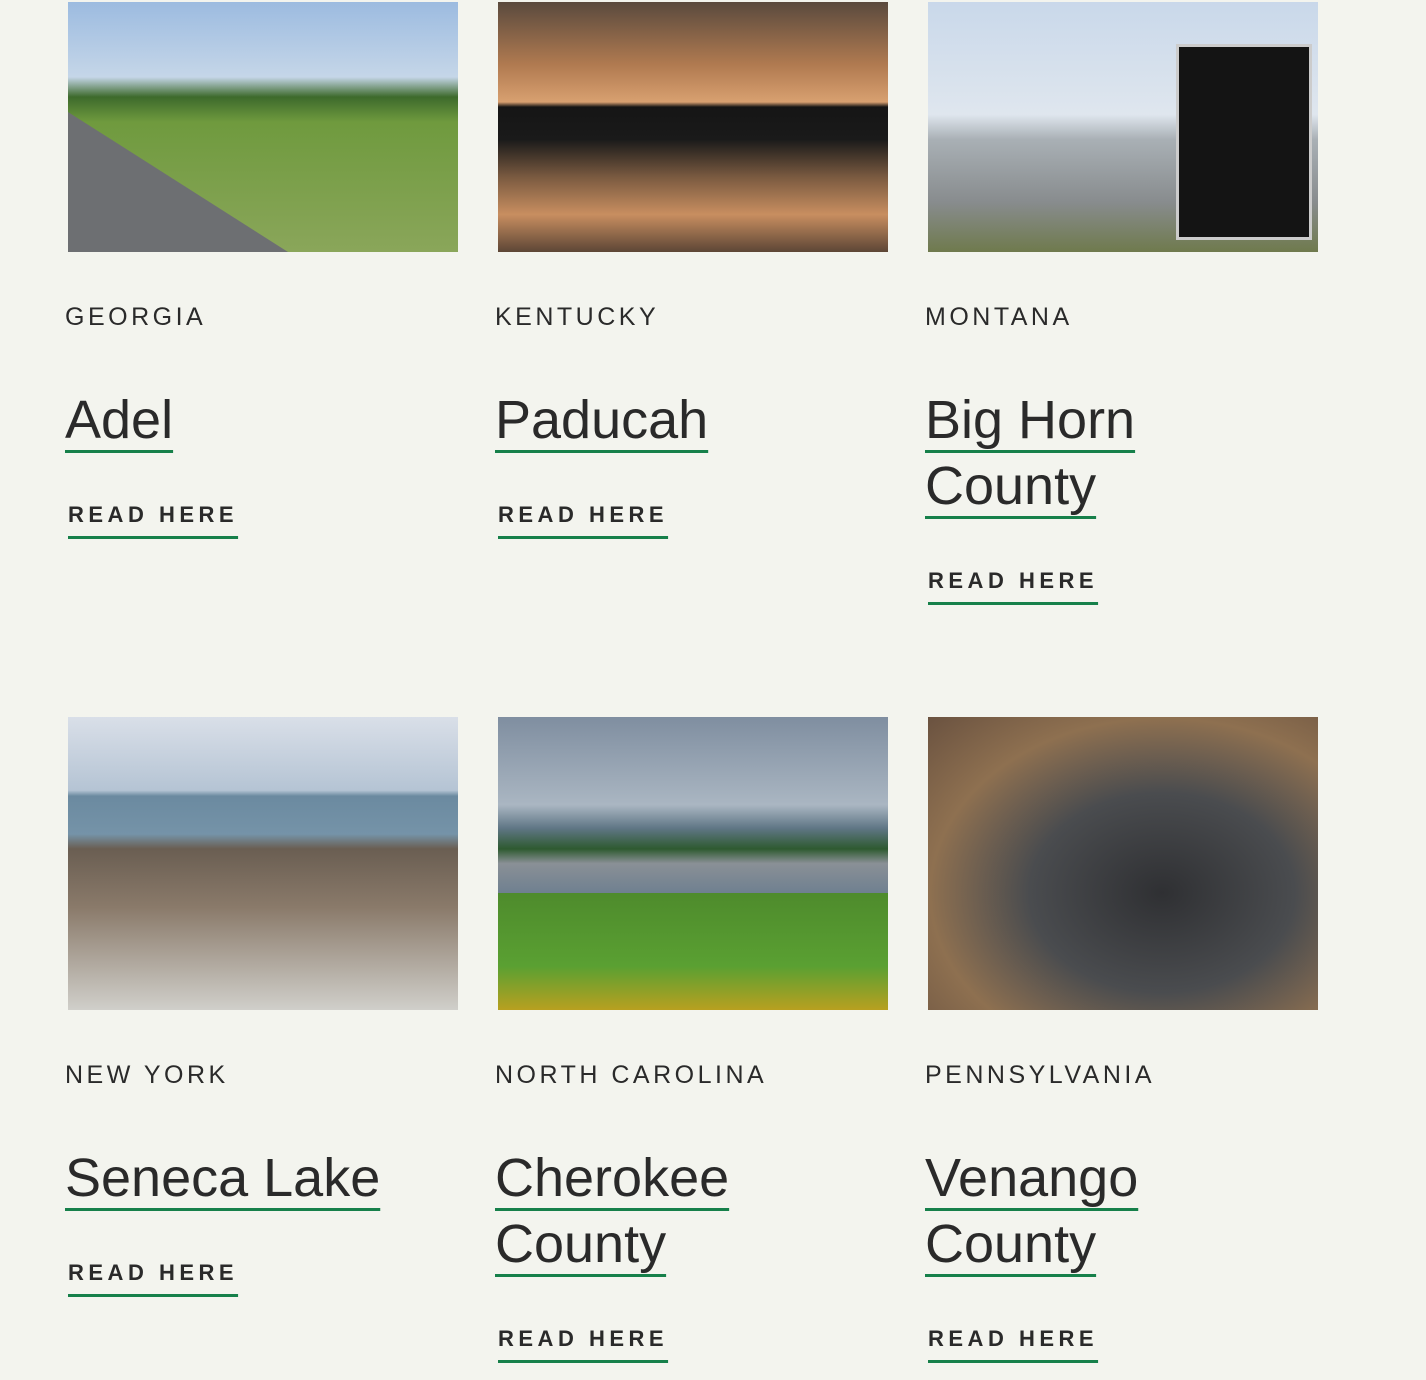  What do you see at coordinates (1121, 299) in the screenshot?
I see `story-card-montana: MONTANA Big Horn County READ HERE` at bounding box center [1121, 299].